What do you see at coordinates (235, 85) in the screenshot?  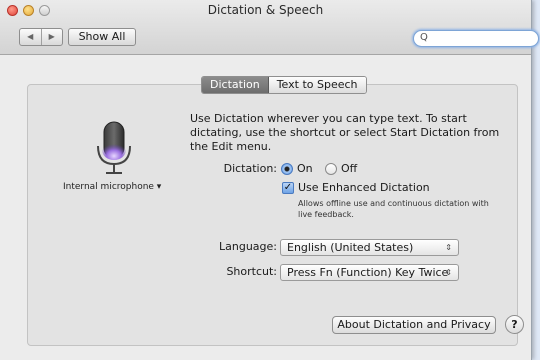 I see `tab-dictation: Dictation` at bounding box center [235, 85].